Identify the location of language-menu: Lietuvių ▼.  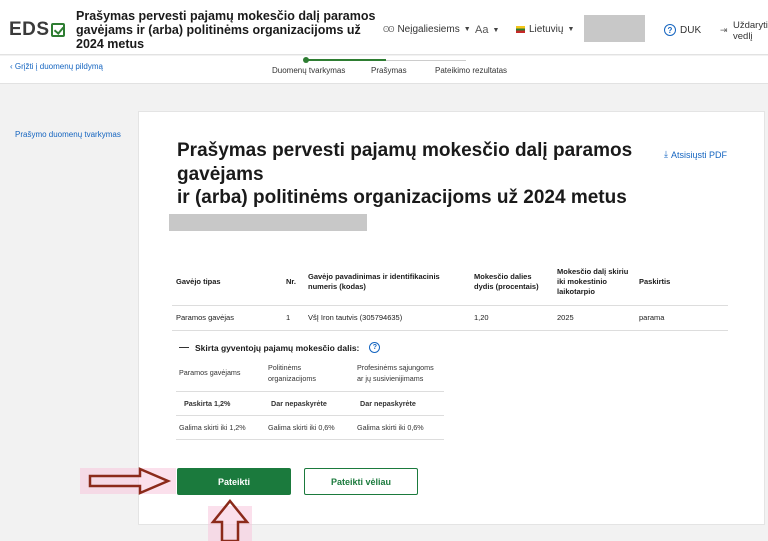
(545, 29).